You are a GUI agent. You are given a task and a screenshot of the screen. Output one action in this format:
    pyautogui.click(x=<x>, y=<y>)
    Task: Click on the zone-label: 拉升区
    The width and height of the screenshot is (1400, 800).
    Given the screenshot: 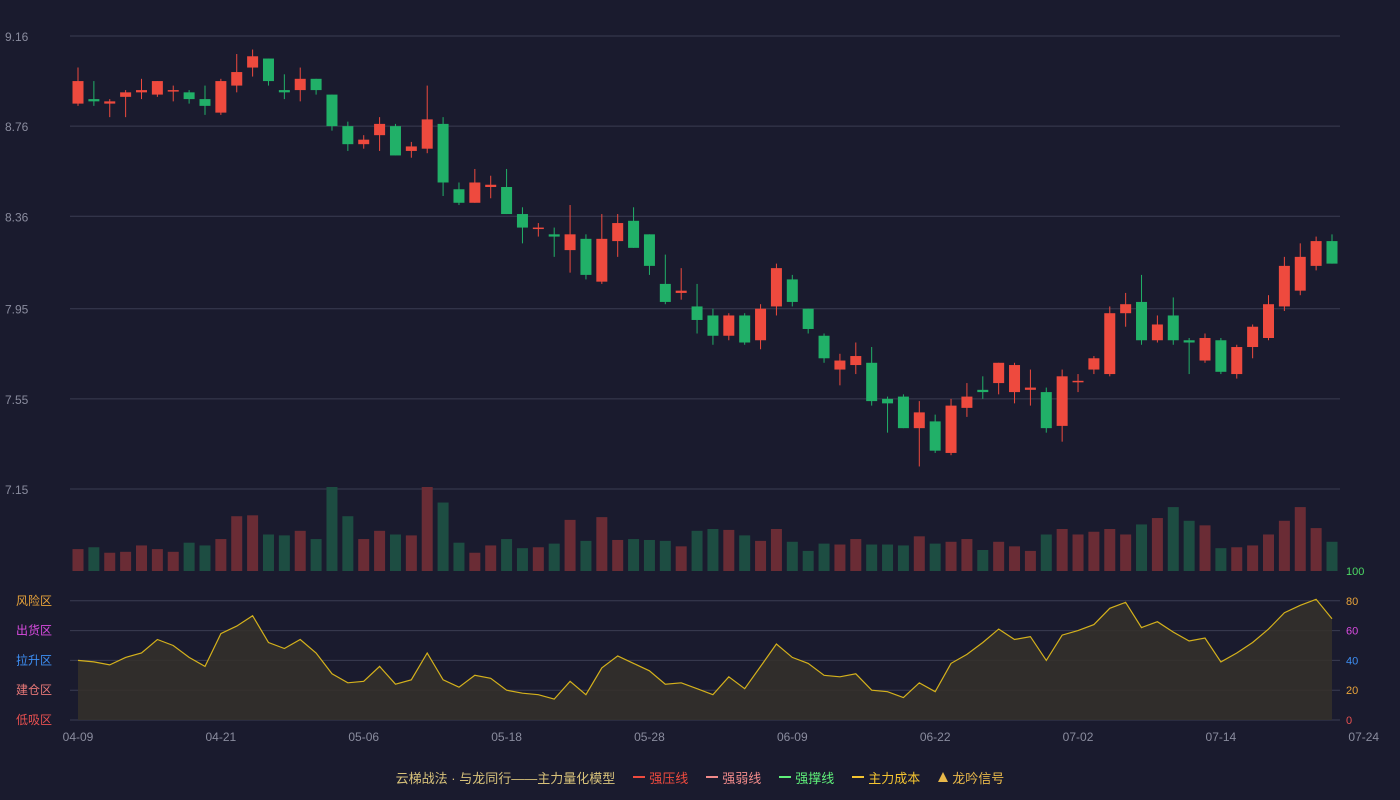 What is the action you would take?
    pyautogui.click(x=34, y=659)
    